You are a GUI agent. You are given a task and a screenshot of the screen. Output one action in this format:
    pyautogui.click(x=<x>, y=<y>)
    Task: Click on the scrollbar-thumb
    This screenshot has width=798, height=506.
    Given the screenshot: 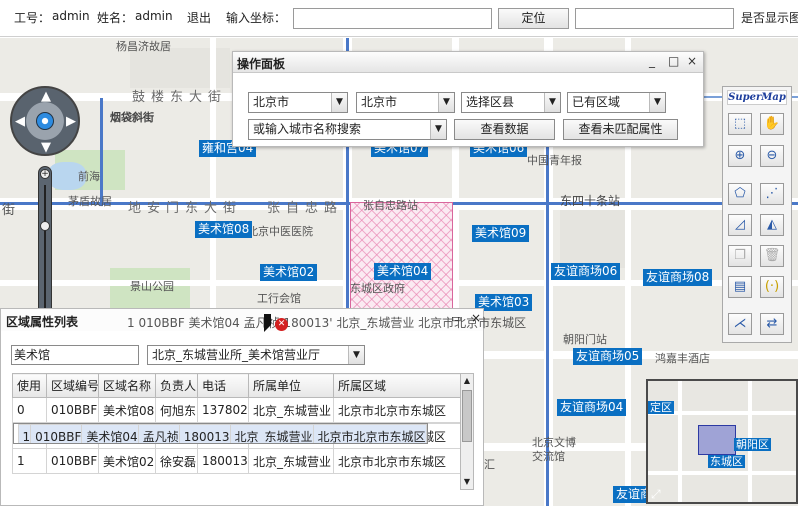 What is the action you would take?
    pyautogui.click(x=467, y=416)
    